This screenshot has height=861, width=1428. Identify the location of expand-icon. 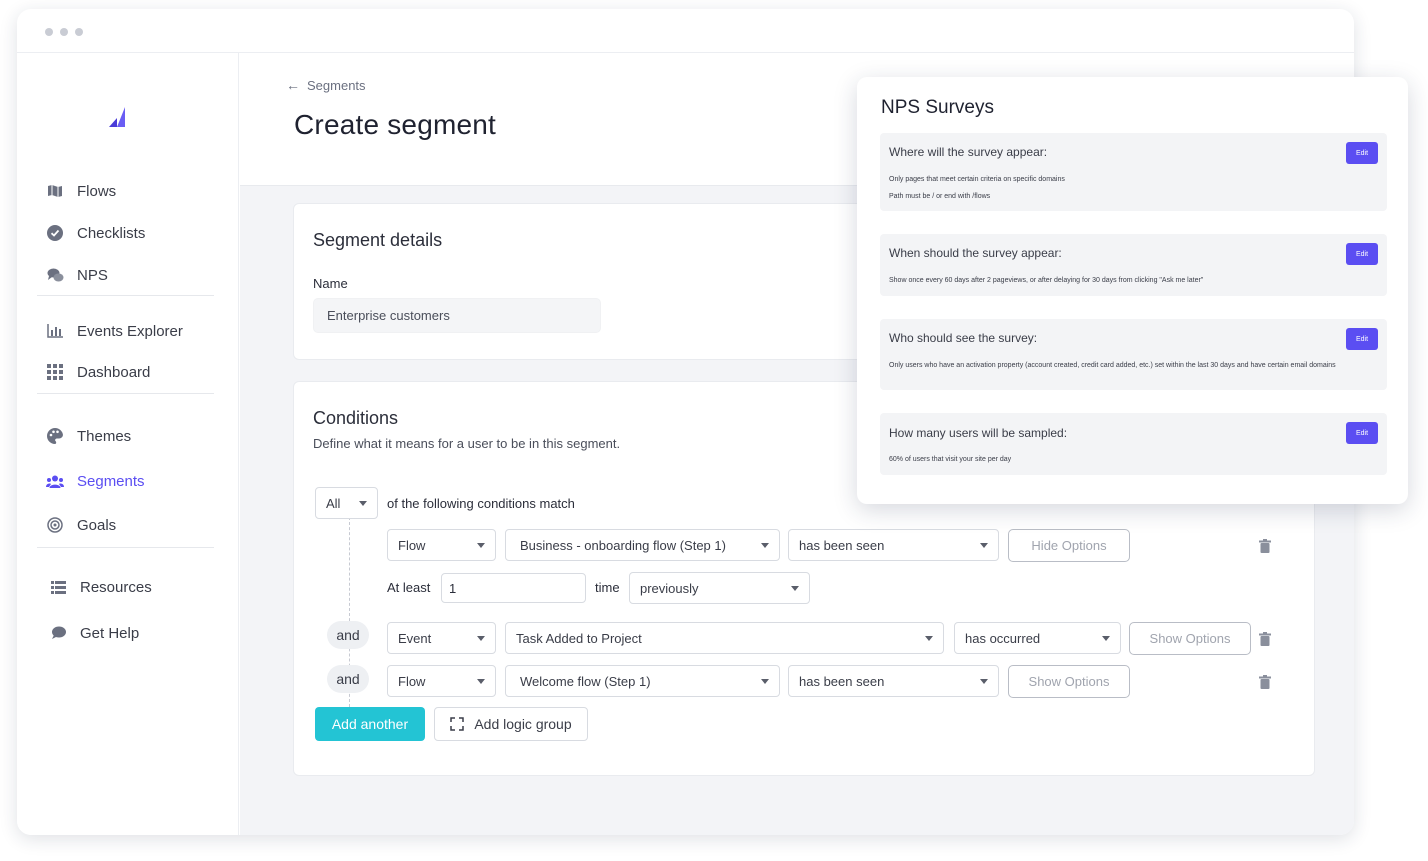
(457, 724).